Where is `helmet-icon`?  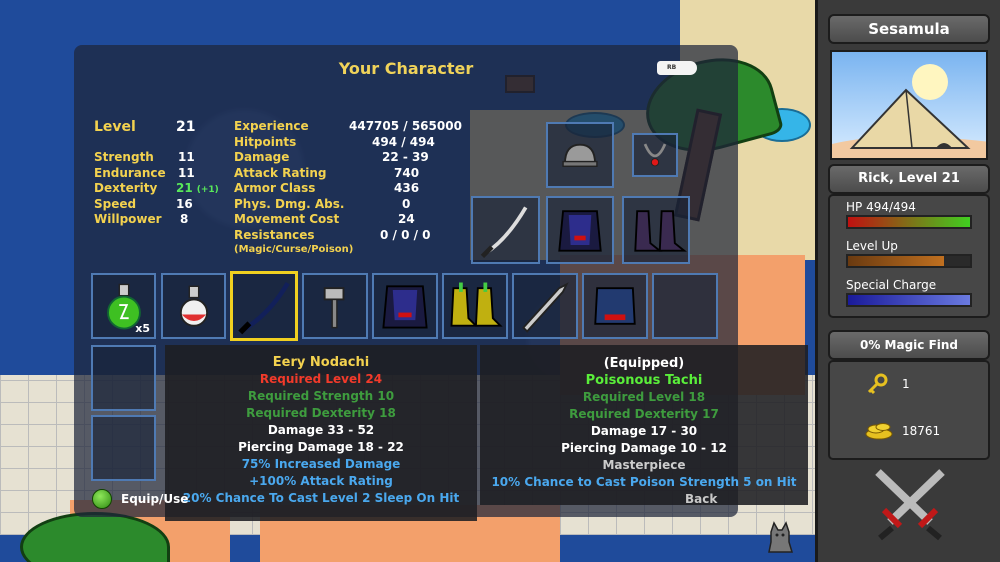 helmet-icon is located at coordinates (580, 155).